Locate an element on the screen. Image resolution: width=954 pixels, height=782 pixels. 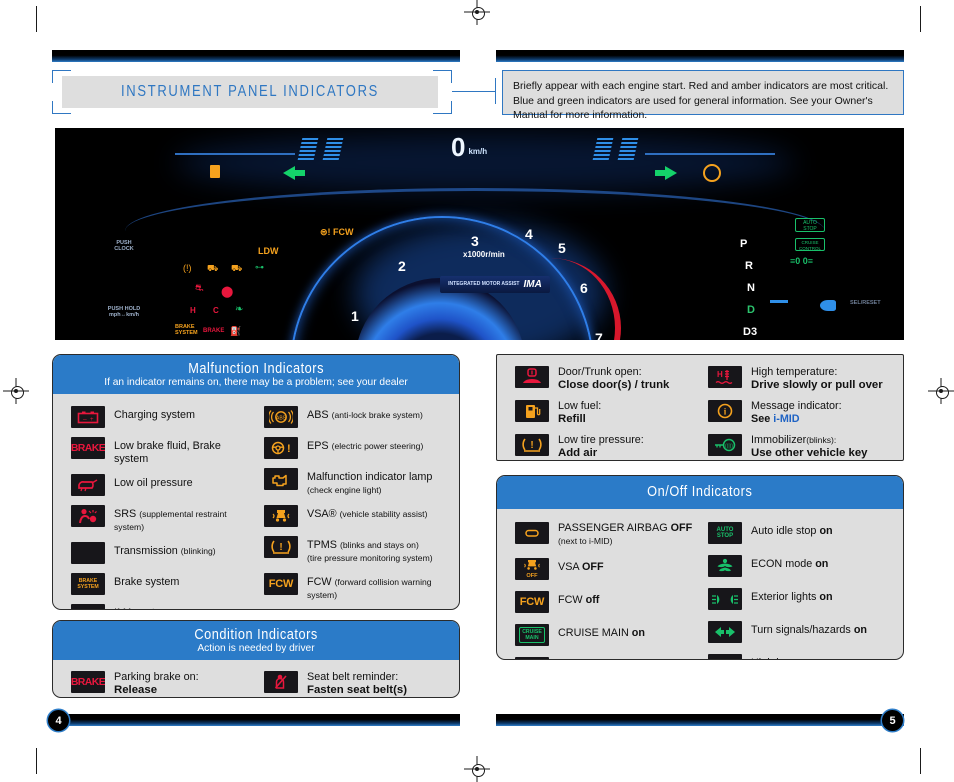
cruise-control-icon: CRUISECONTROL is located at coordinates (532, 658).